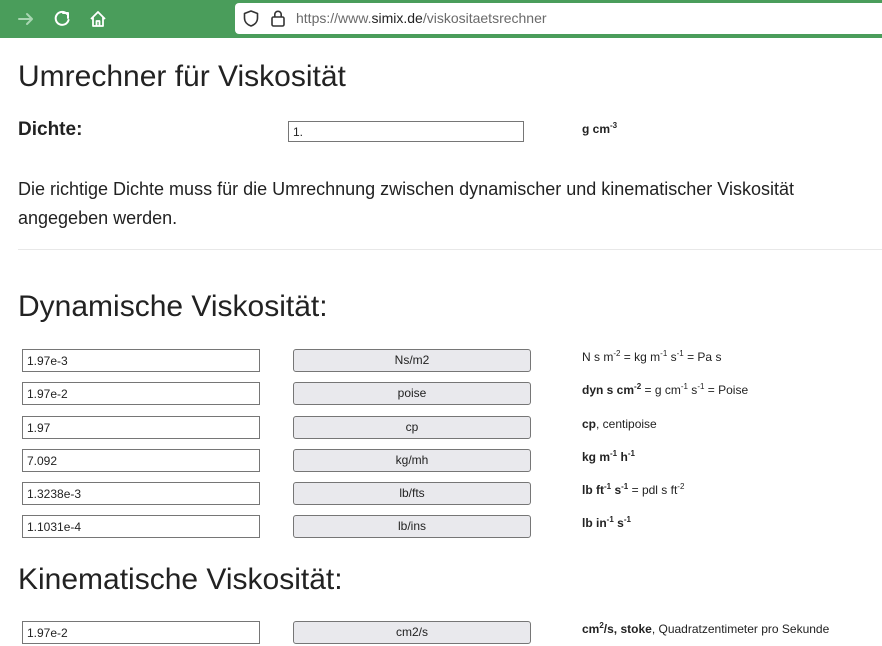 The image size is (882, 646). I want to click on unit-description-ns-m2: N s m-2 = kg m-1 s-1 = Pa s, so click(652, 357).